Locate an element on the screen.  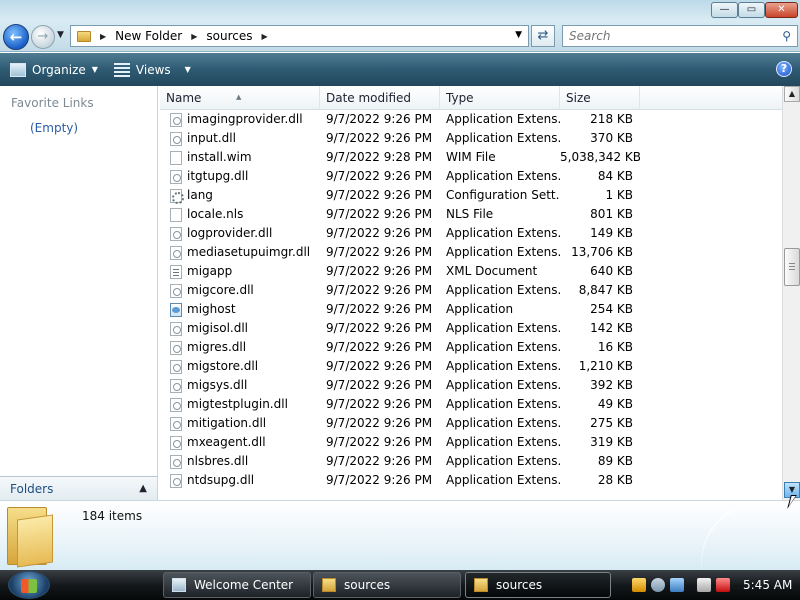
file-size: 149 KB is located at coordinates (611, 233).